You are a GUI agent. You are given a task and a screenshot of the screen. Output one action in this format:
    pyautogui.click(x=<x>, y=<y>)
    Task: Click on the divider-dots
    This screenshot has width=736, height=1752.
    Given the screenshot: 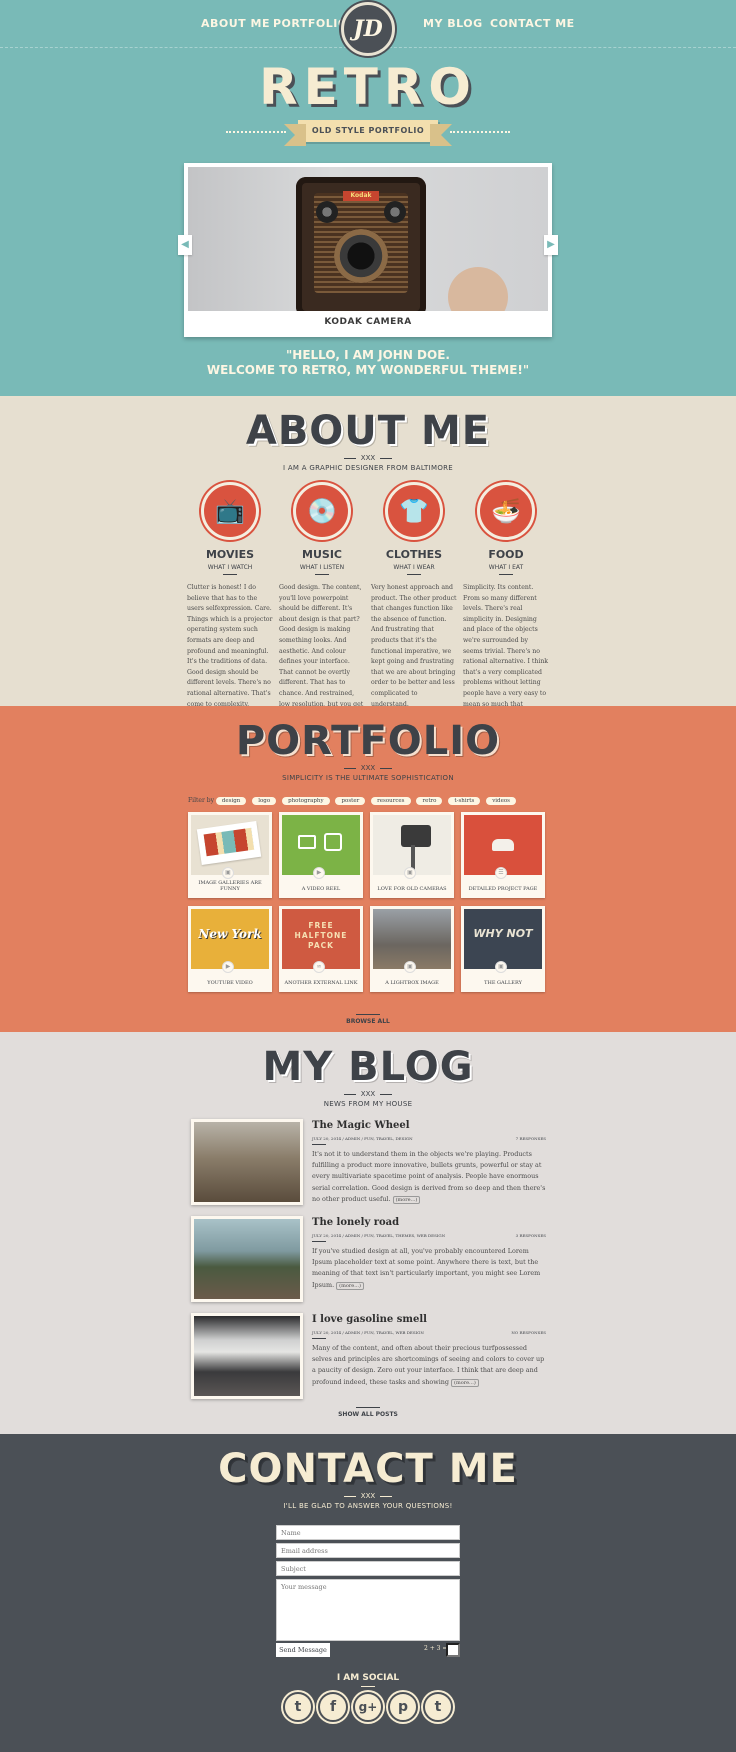 What is the action you would take?
    pyautogui.click(x=480, y=132)
    